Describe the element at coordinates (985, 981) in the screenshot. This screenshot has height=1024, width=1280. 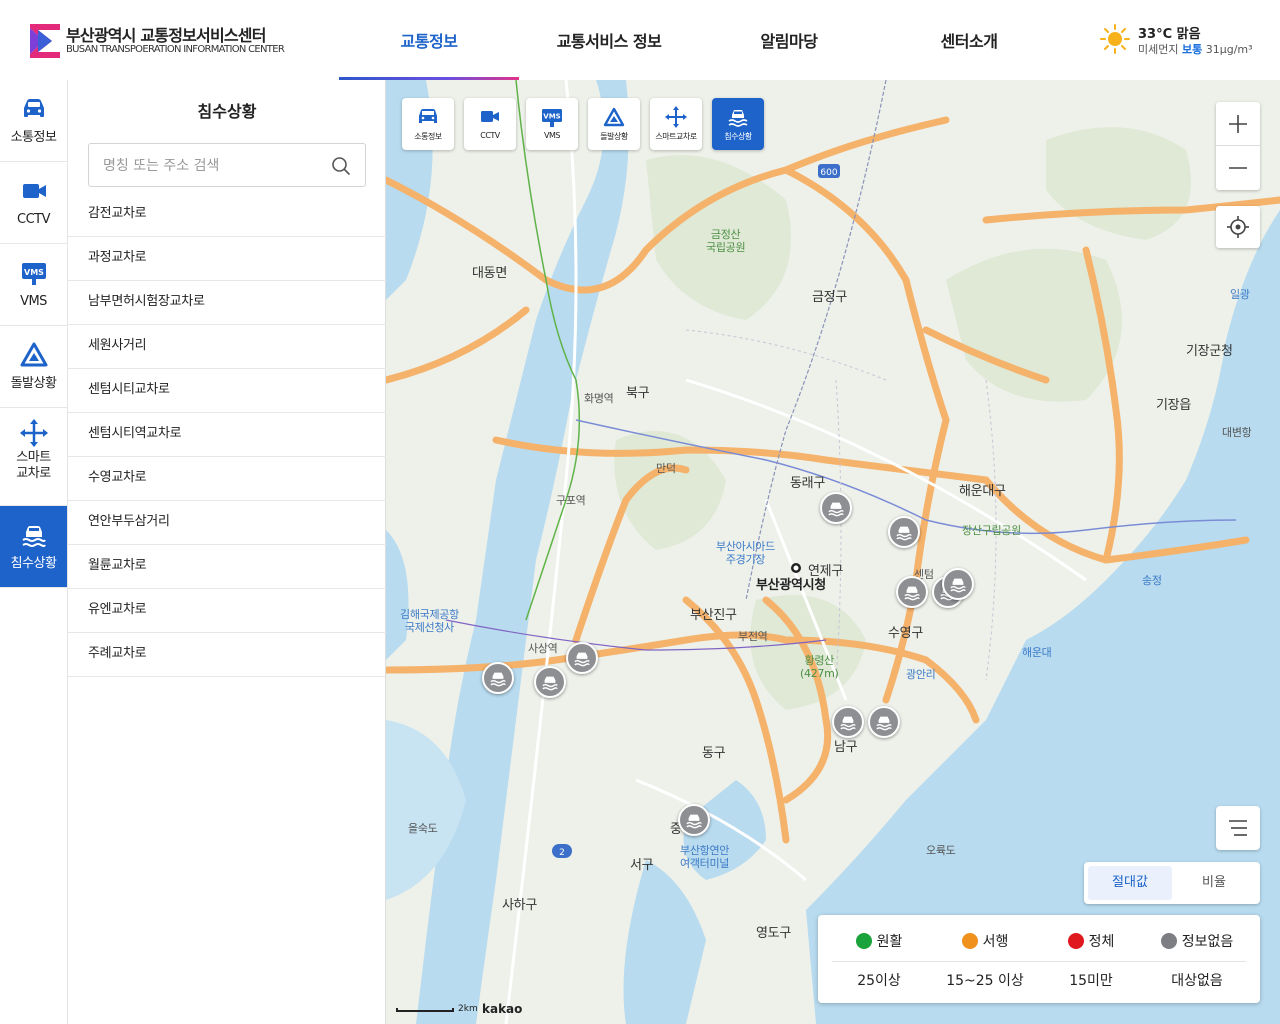
I see `legend-value: 15~25 이상` at that location.